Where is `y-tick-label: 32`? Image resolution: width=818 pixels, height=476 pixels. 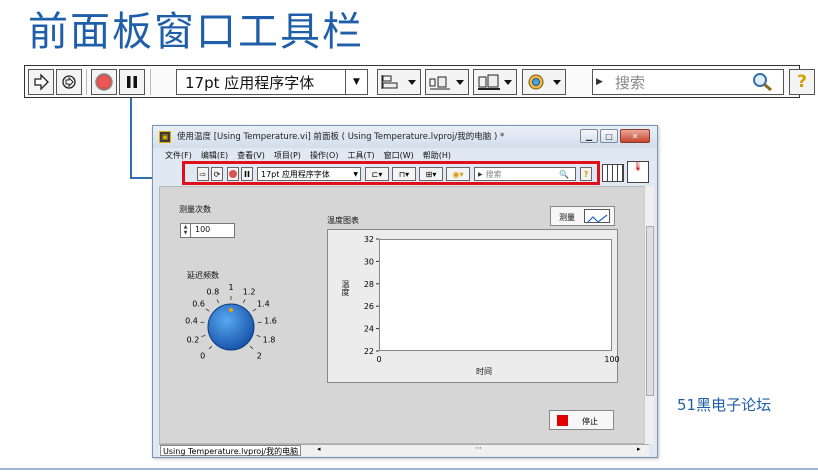
y-tick-label: 32 is located at coordinates (369, 239).